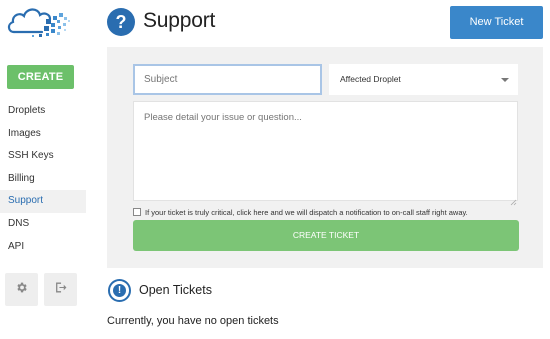 The image size is (550, 339). I want to click on page-title: Support, so click(179, 20).